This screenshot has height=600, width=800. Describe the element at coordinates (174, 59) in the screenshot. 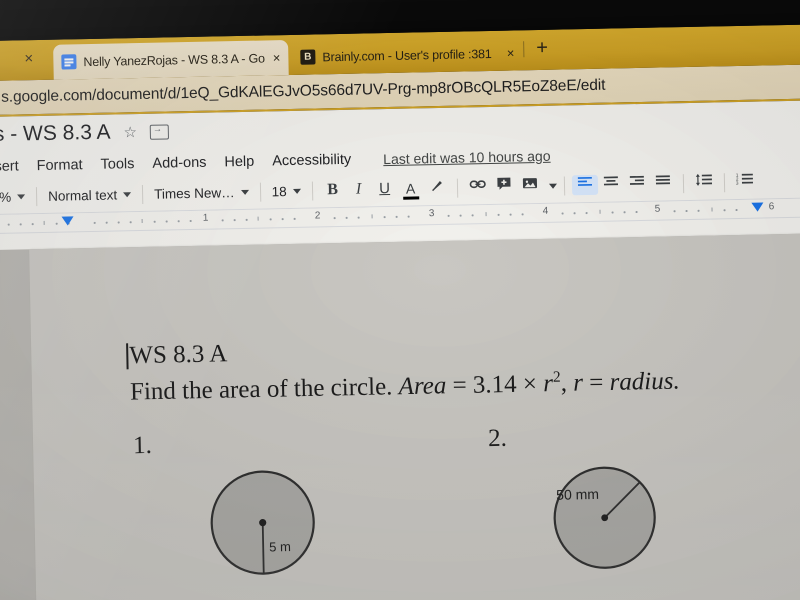

I see `browser-tab-title: Nelly YanezRojas - WS 8.3 A - Go` at that location.